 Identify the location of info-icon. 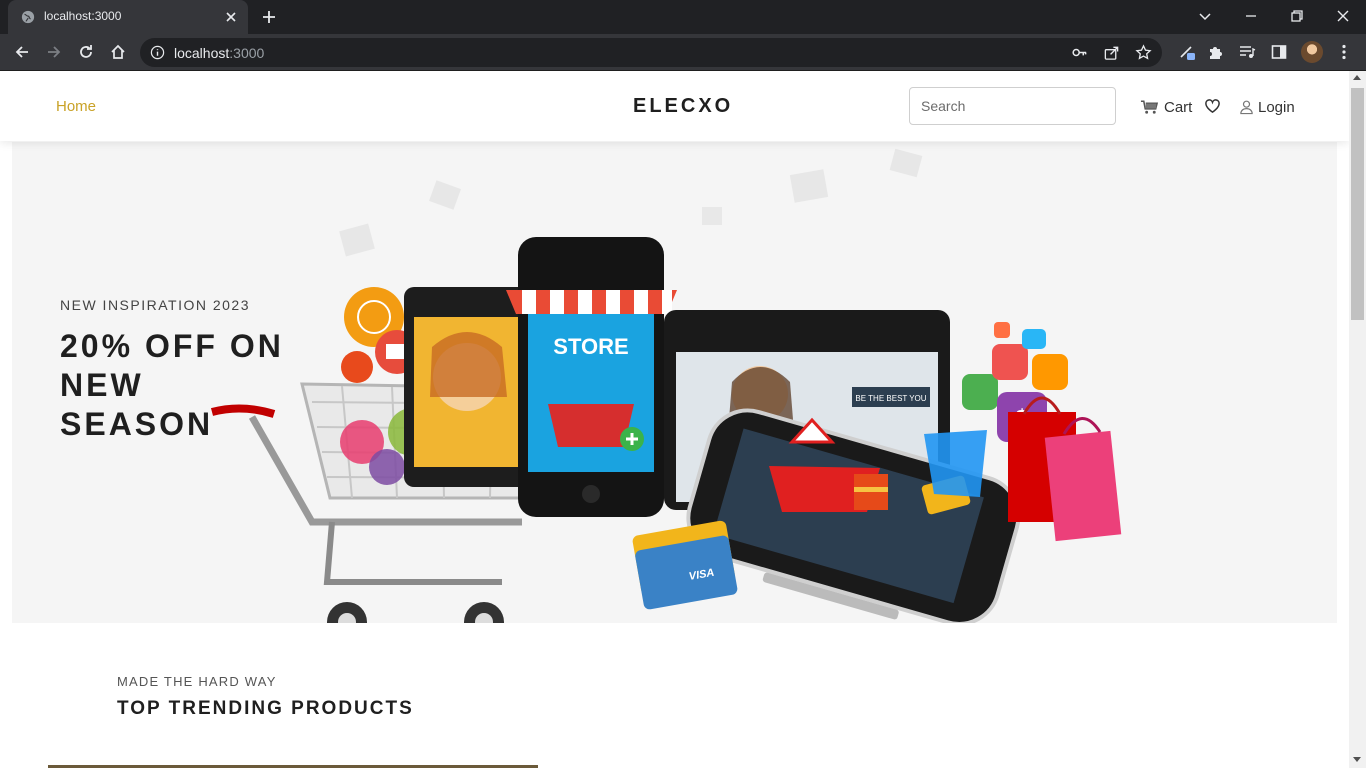
(157, 52).